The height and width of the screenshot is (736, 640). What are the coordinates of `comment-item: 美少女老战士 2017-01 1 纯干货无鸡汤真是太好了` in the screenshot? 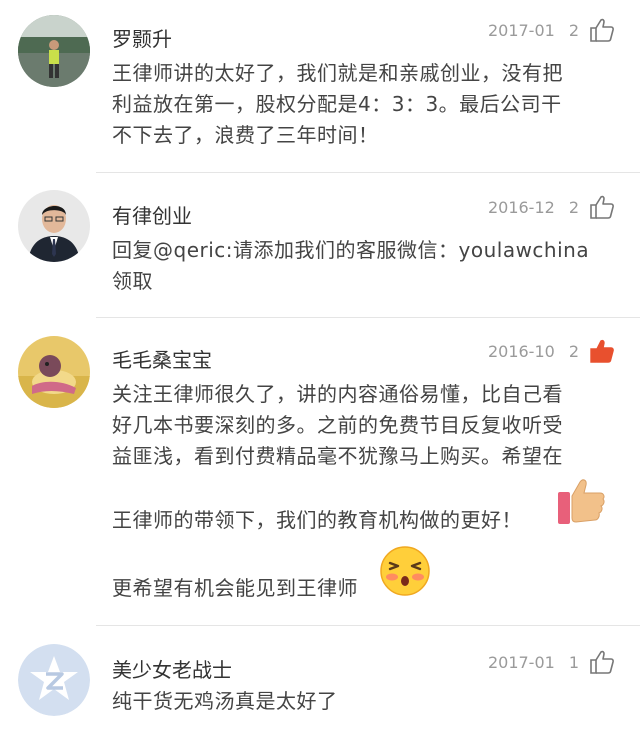 It's located at (320, 681).